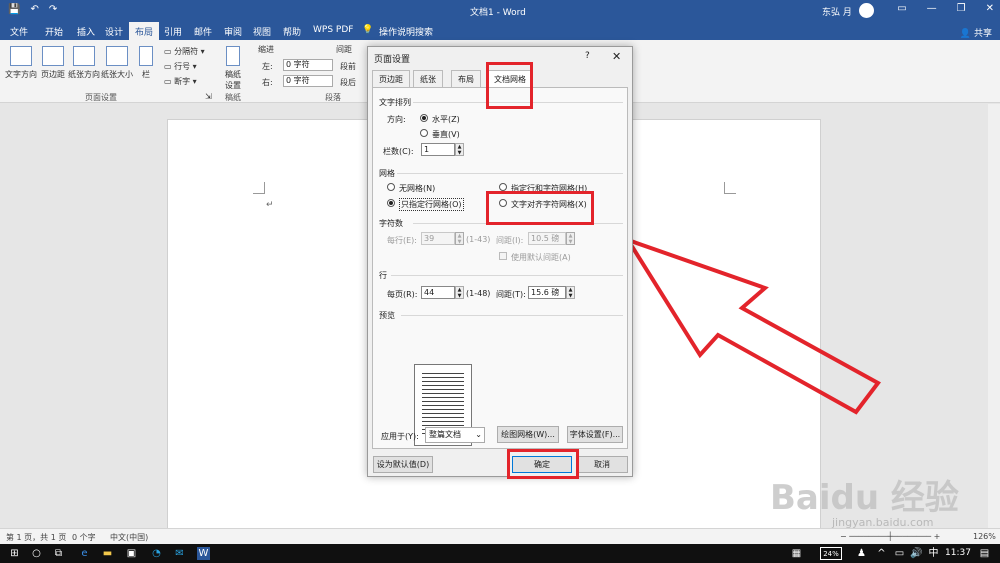  What do you see at coordinates (233, 97) in the screenshot?
I see `draft-group-label: 稿纸` at bounding box center [233, 97].